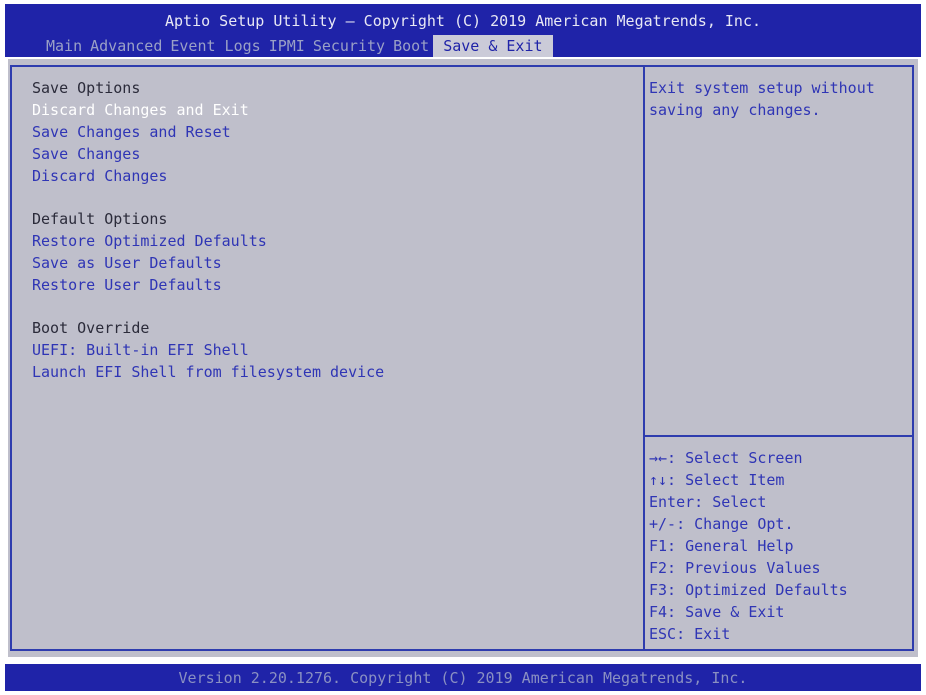 This screenshot has height=695, width=926. I want to click on tab-save-exit: Save & Exit, so click(493, 46).